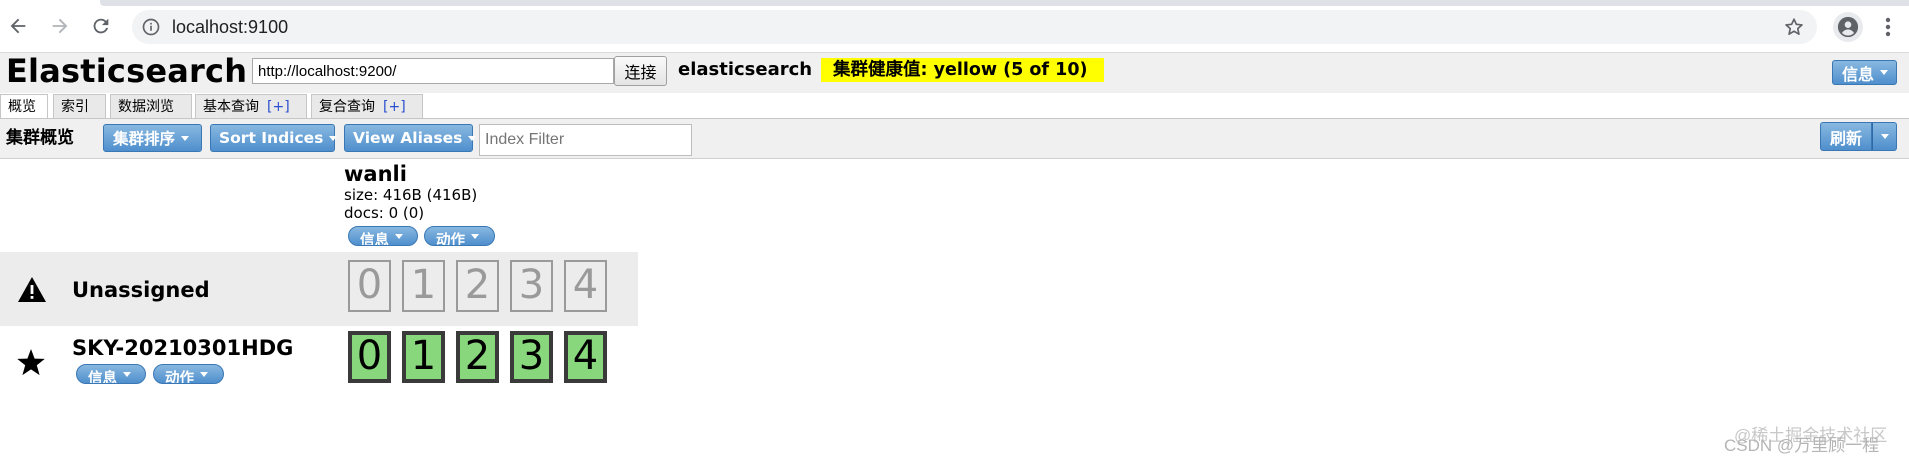 Image resolution: width=1909 pixels, height=460 pixels. Describe the element at coordinates (585, 286) in the screenshot. I see `unassigned-shard: 4` at that location.